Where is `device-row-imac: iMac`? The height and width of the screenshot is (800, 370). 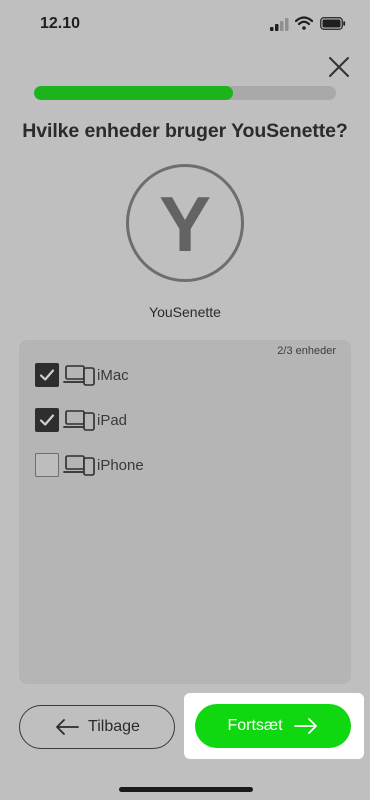 device-row-imac: iMac is located at coordinates (82, 375).